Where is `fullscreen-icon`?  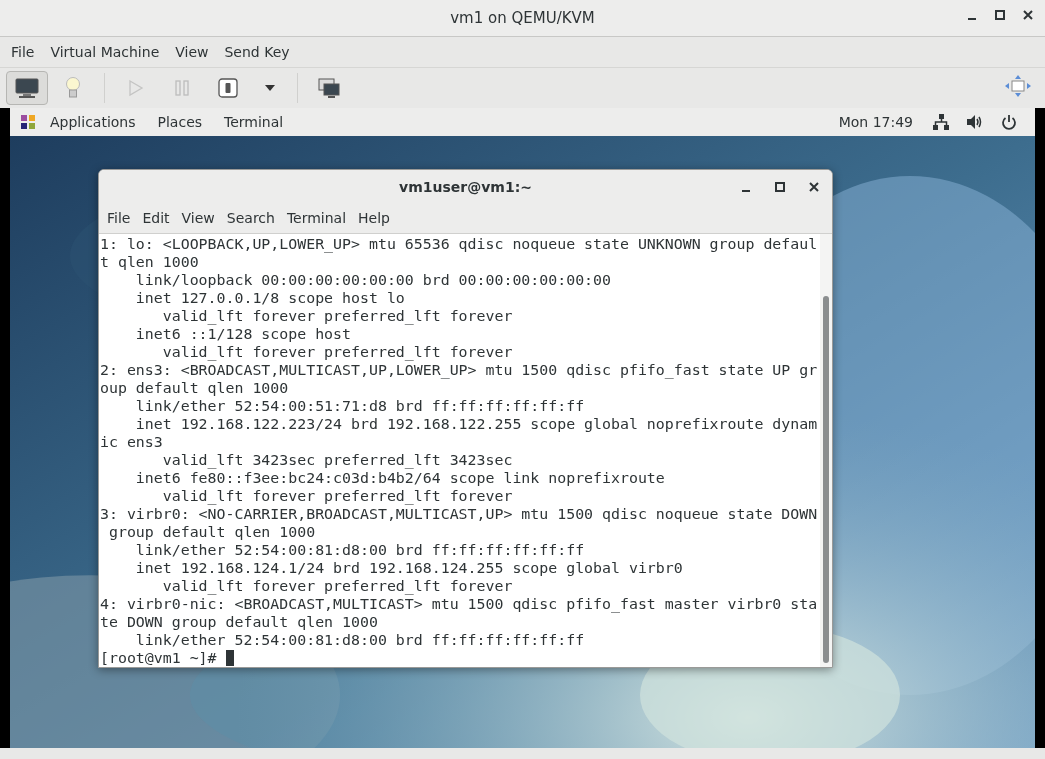 fullscreen-icon is located at coordinates (1018, 86).